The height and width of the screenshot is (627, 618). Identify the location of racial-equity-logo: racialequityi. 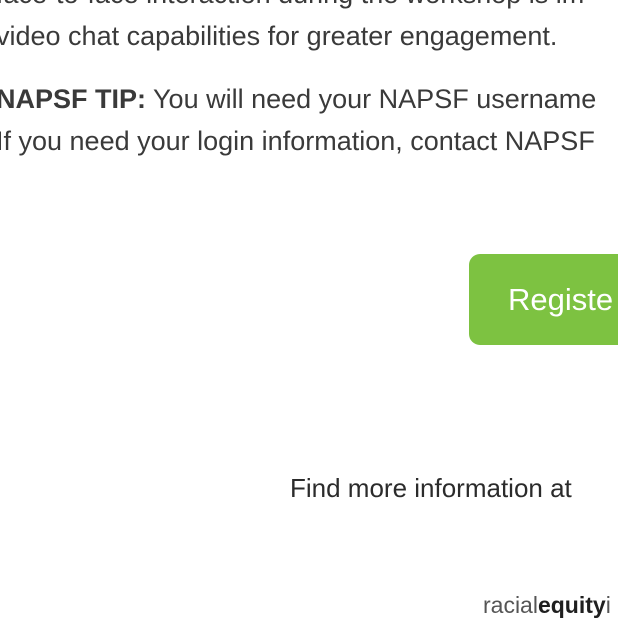
(547, 605).